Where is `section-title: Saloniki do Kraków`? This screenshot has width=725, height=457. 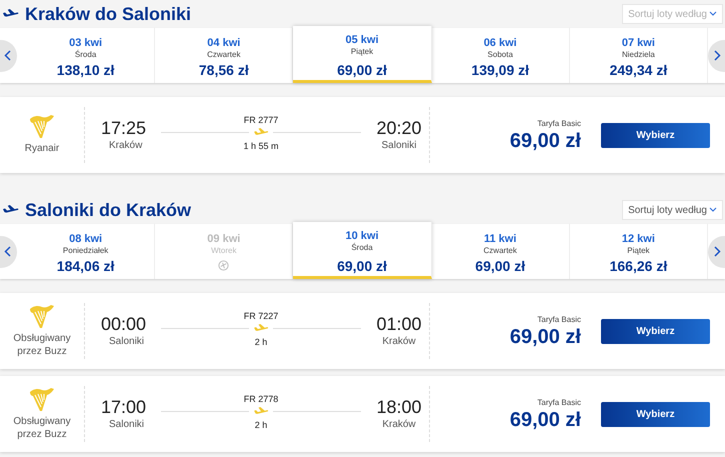
section-title: Saloniki do Kraków is located at coordinates (108, 210).